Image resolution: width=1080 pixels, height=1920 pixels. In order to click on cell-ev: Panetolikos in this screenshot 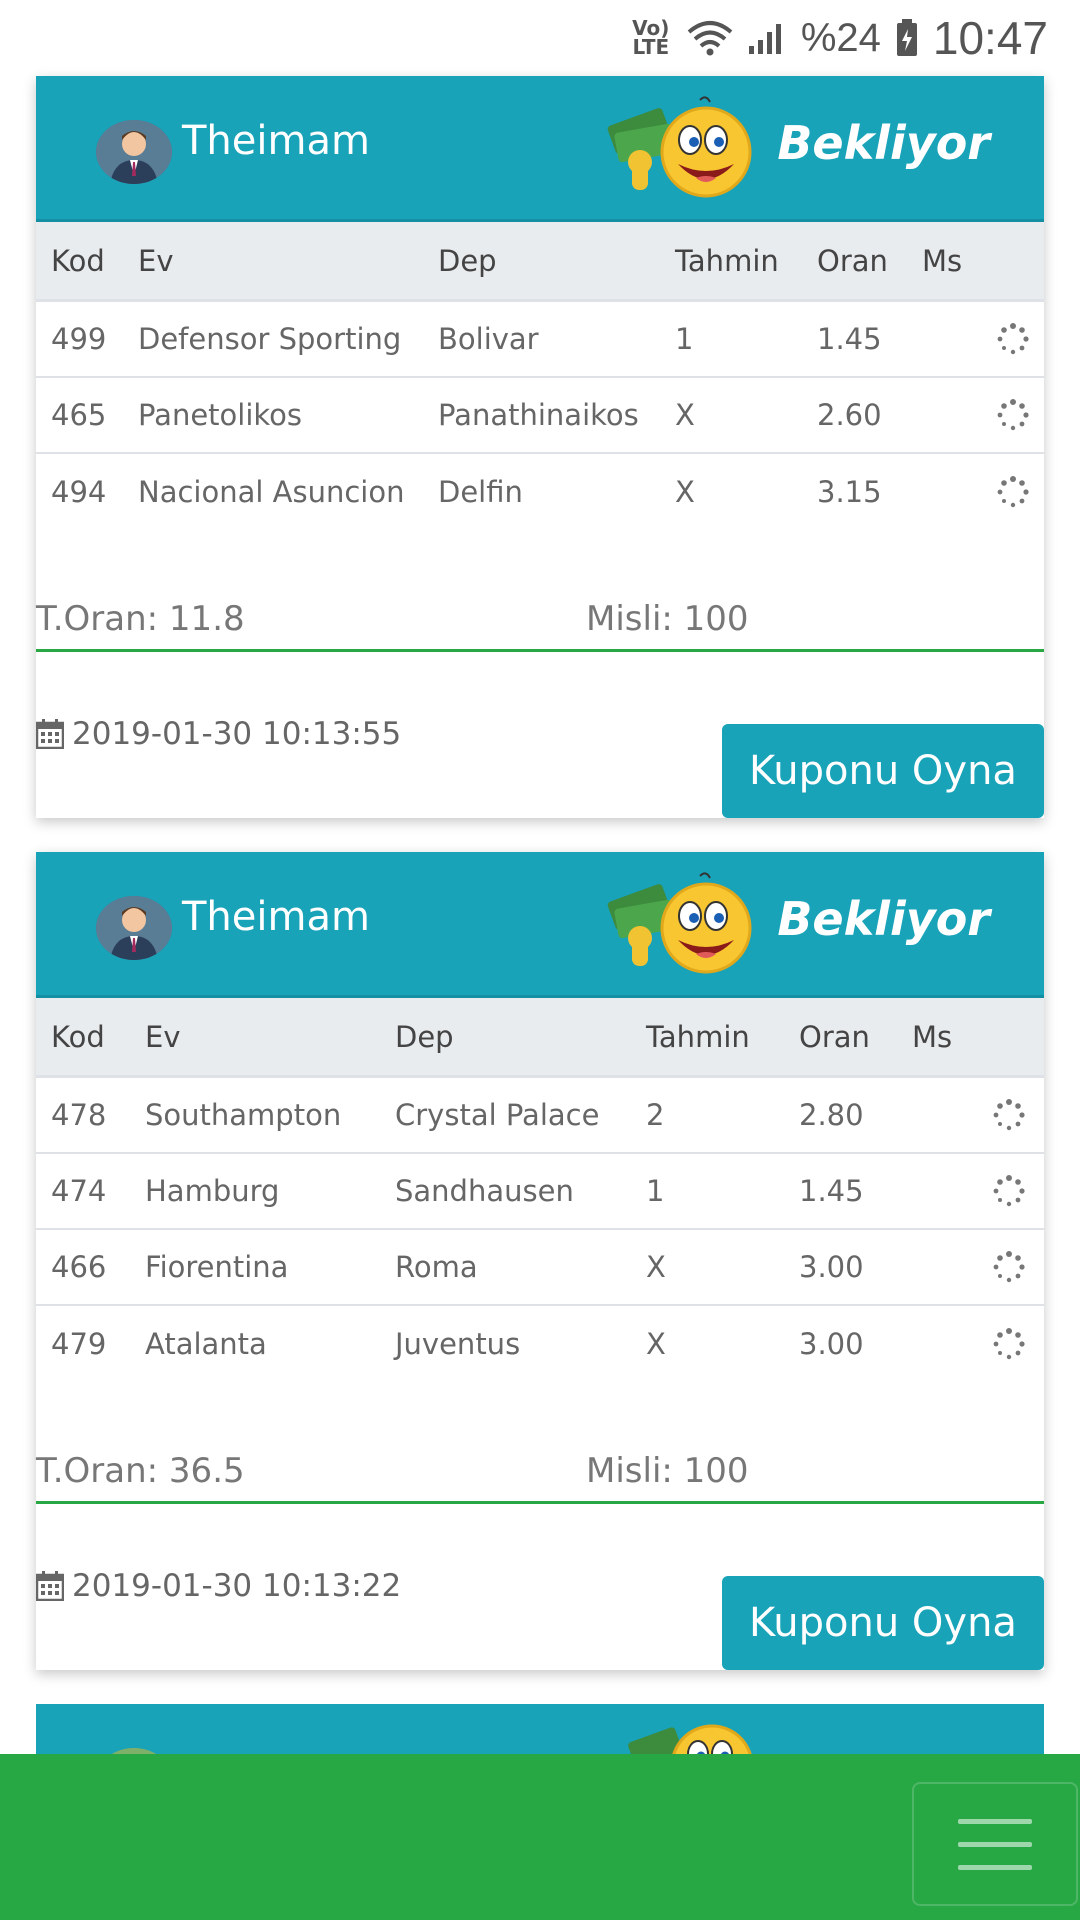, I will do `click(220, 415)`.